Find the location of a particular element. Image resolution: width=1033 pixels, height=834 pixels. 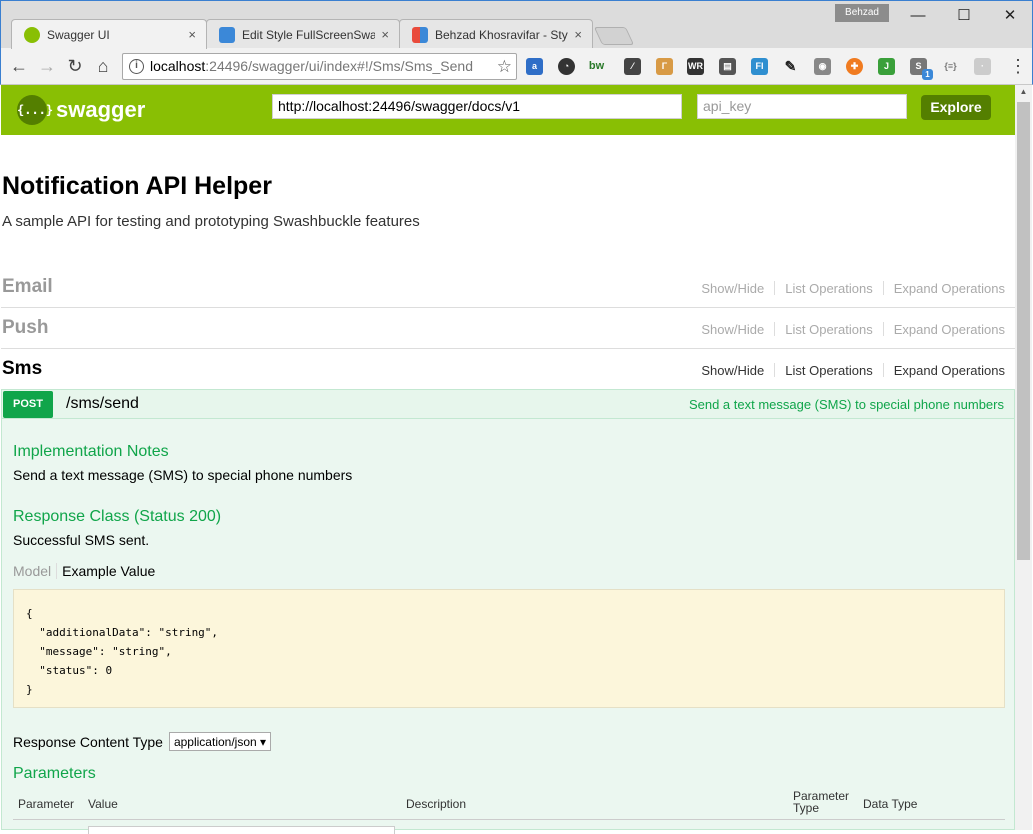

site-info-icon: i is located at coordinates (136, 66).